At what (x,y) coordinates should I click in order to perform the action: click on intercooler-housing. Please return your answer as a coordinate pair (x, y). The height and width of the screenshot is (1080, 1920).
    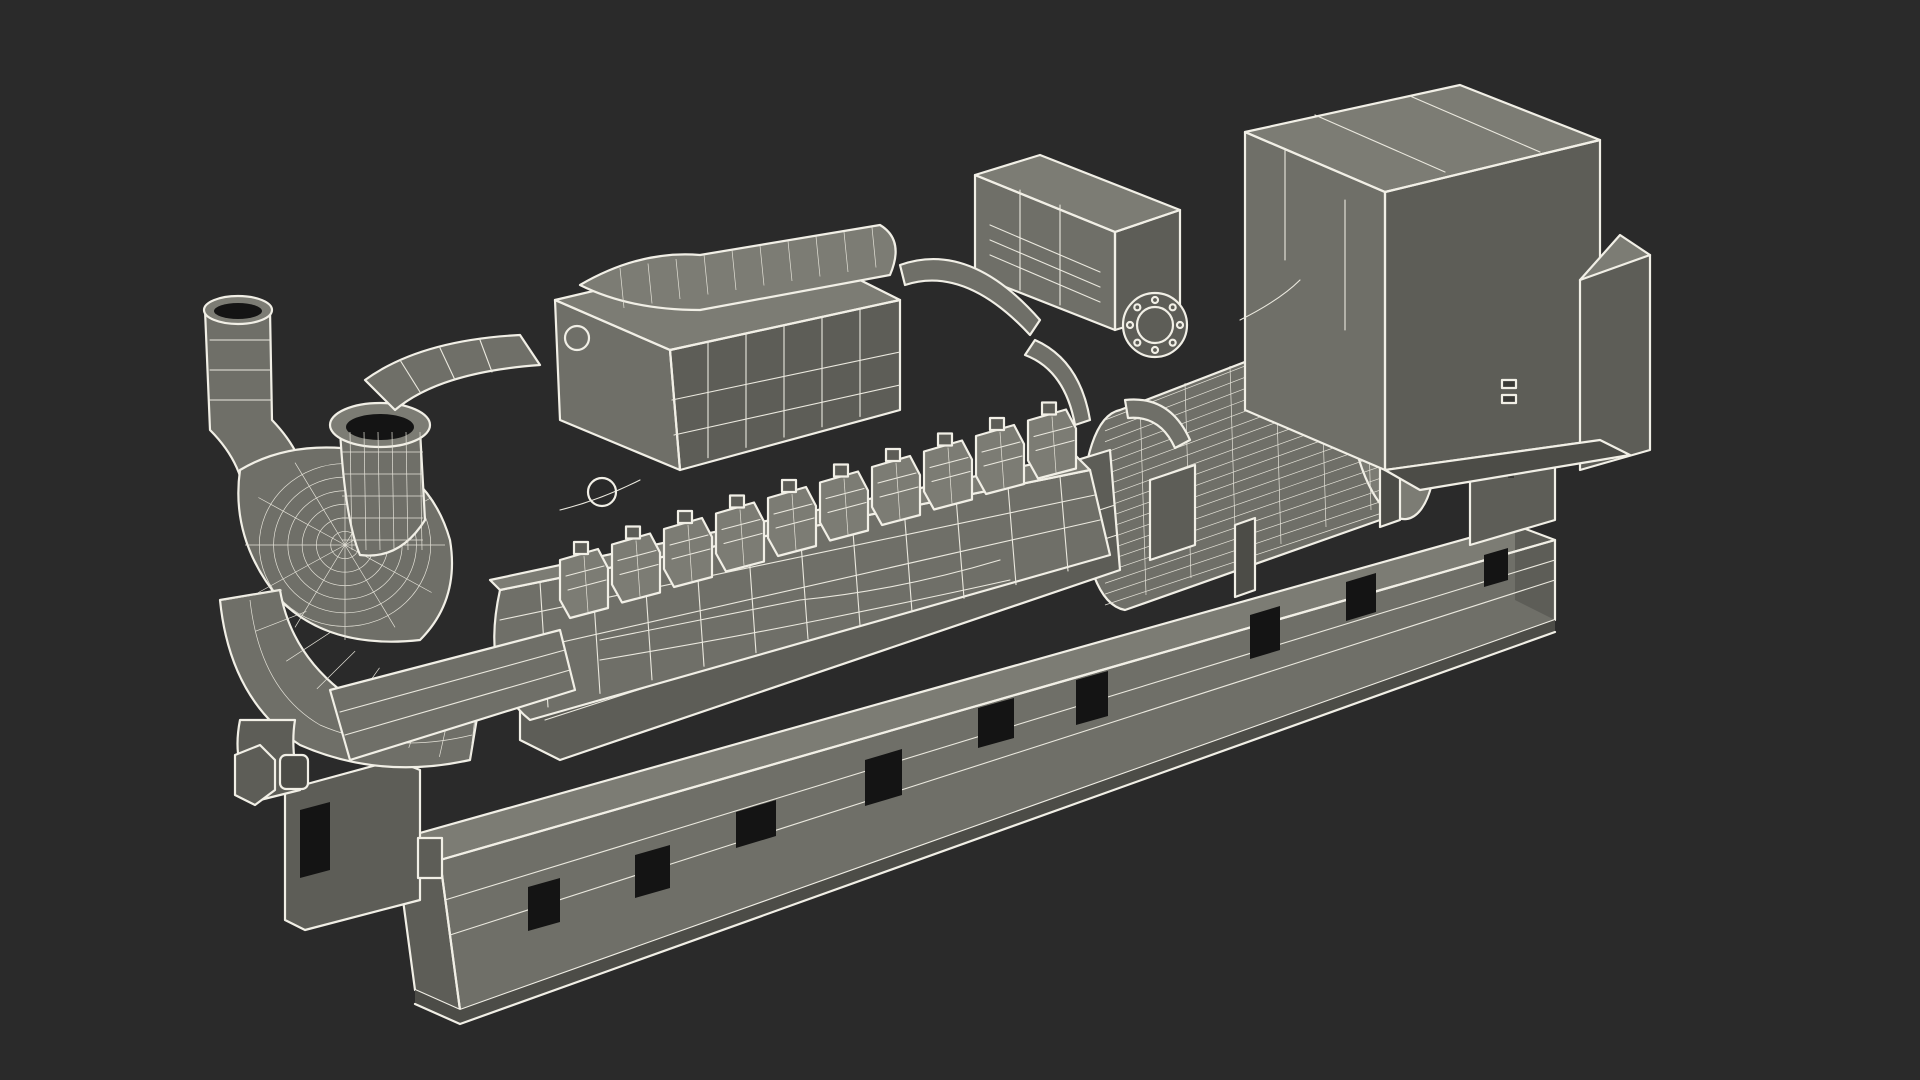
    Looking at the image, I should click on (727, 347).